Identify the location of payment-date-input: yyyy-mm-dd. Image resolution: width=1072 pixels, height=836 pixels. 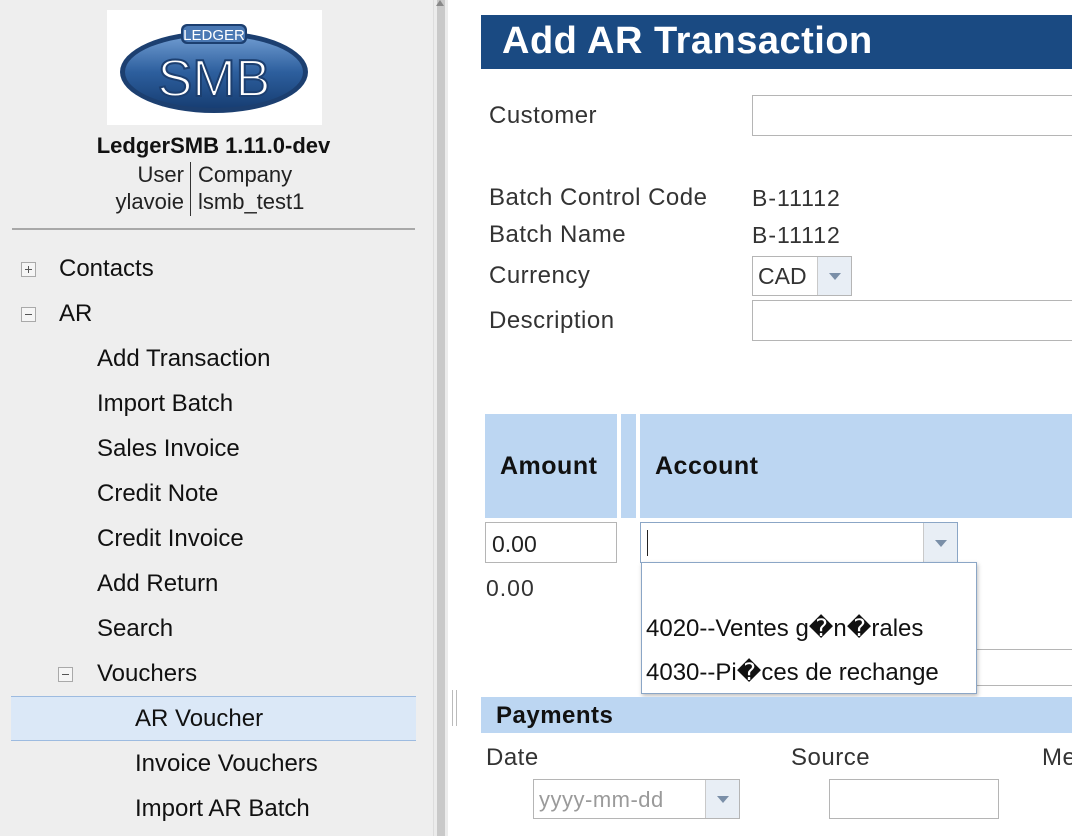
(636, 799).